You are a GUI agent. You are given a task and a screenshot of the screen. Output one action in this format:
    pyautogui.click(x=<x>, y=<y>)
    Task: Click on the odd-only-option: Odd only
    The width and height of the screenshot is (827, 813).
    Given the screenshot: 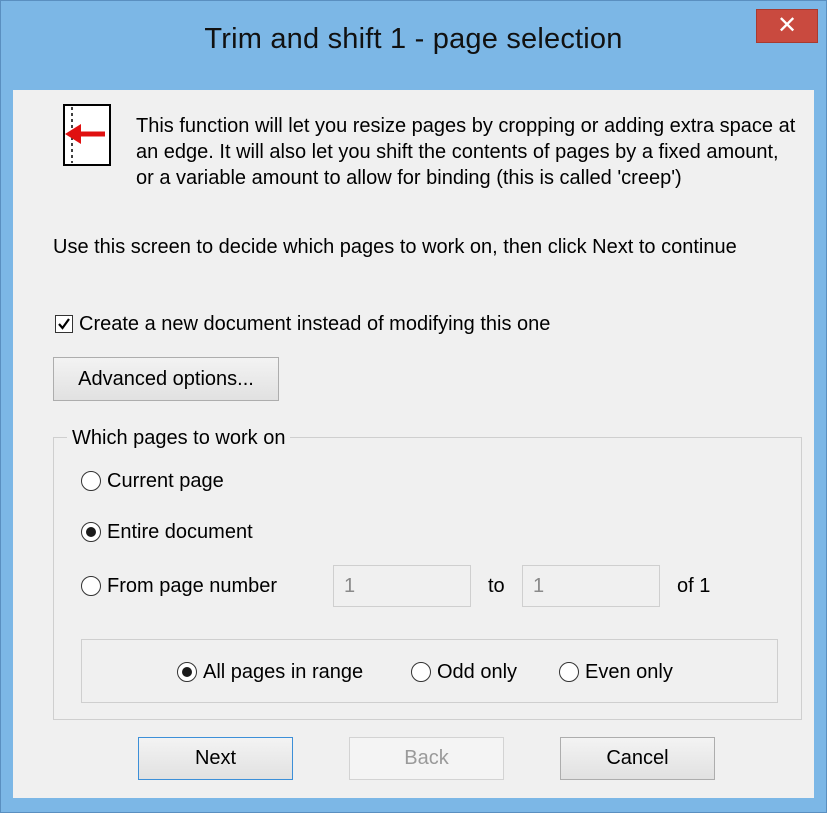 What is the action you would take?
    pyautogui.click(x=464, y=672)
    